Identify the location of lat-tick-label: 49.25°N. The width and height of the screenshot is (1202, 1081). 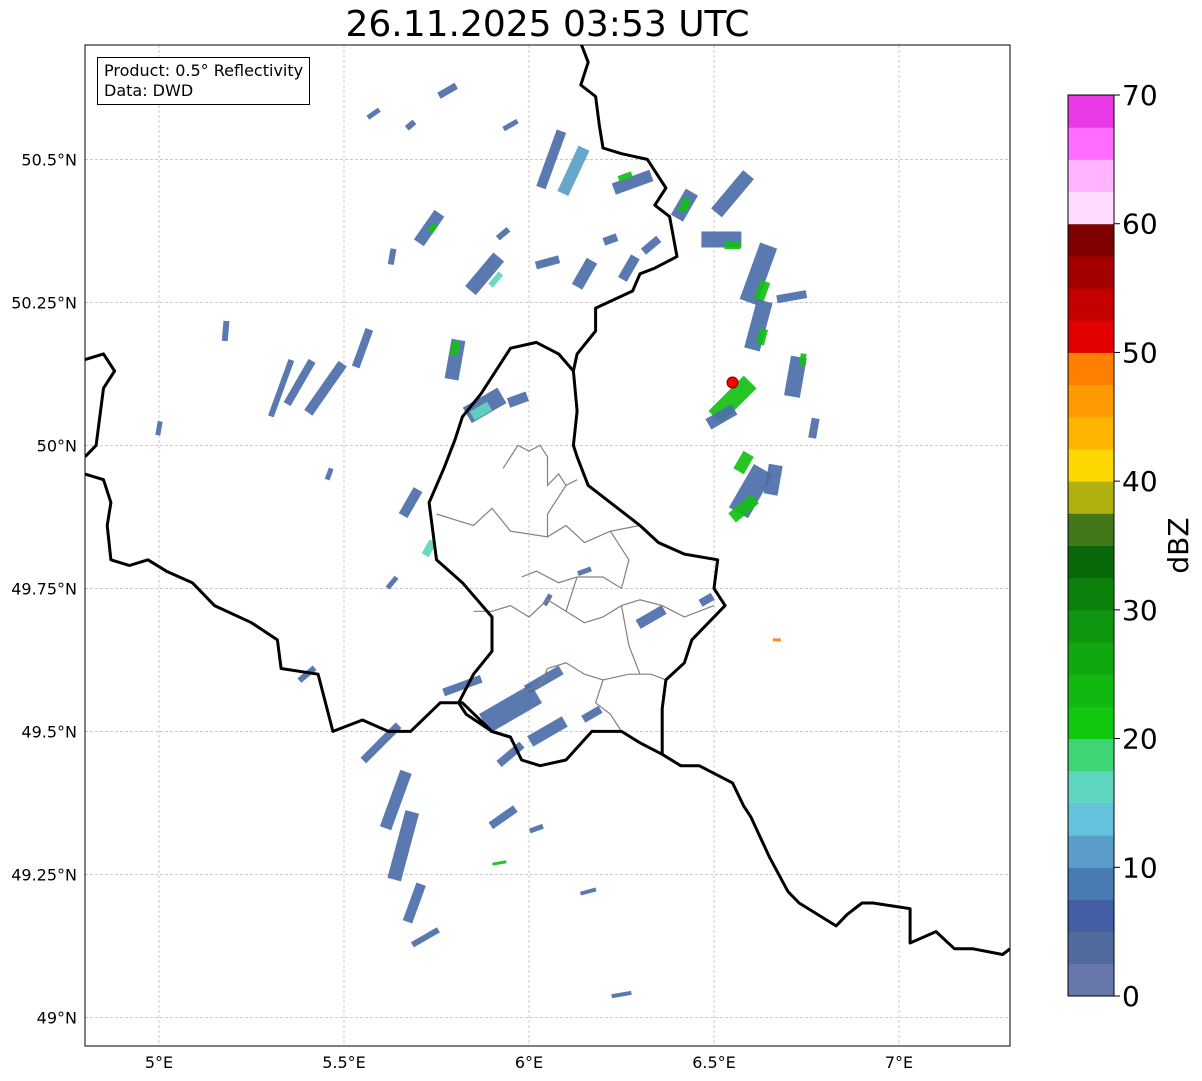
(44, 874).